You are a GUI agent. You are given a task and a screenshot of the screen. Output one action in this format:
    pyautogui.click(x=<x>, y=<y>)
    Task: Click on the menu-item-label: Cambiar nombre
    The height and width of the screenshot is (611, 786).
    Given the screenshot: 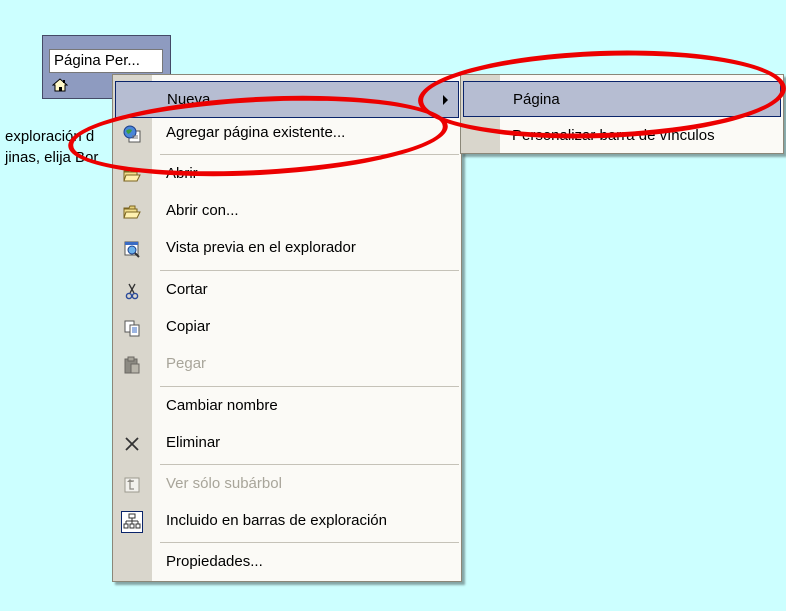 What is the action you would take?
    pyautogui.click(x=222, y=405)
    